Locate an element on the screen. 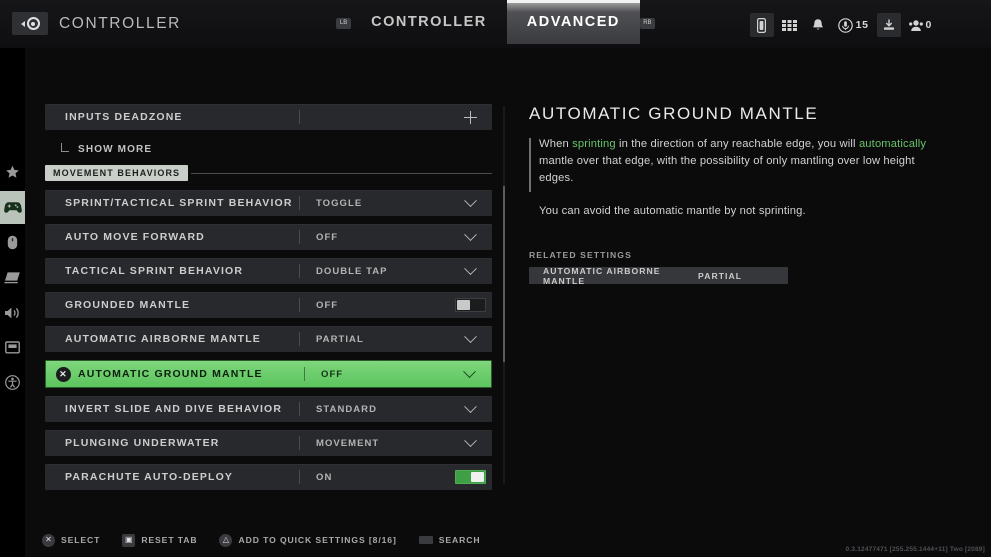  toggle-switch-on is located at coordinates (470, 477).